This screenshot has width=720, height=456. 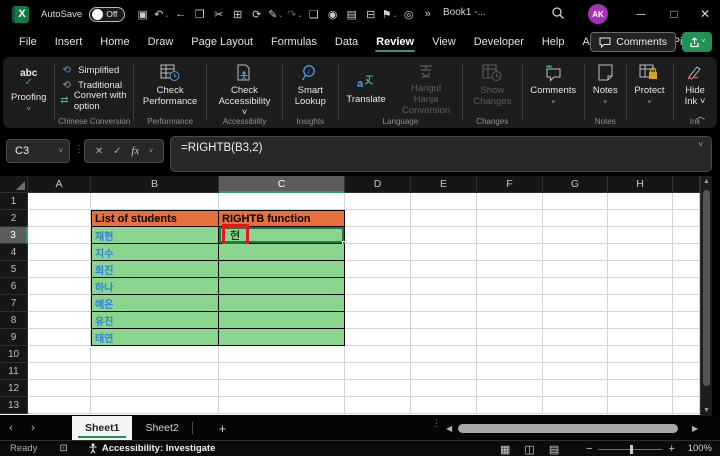 What do you see at coordinates (444, 286) in the screenshot?
I see `cell-E6` at bounding box center [444, 286].